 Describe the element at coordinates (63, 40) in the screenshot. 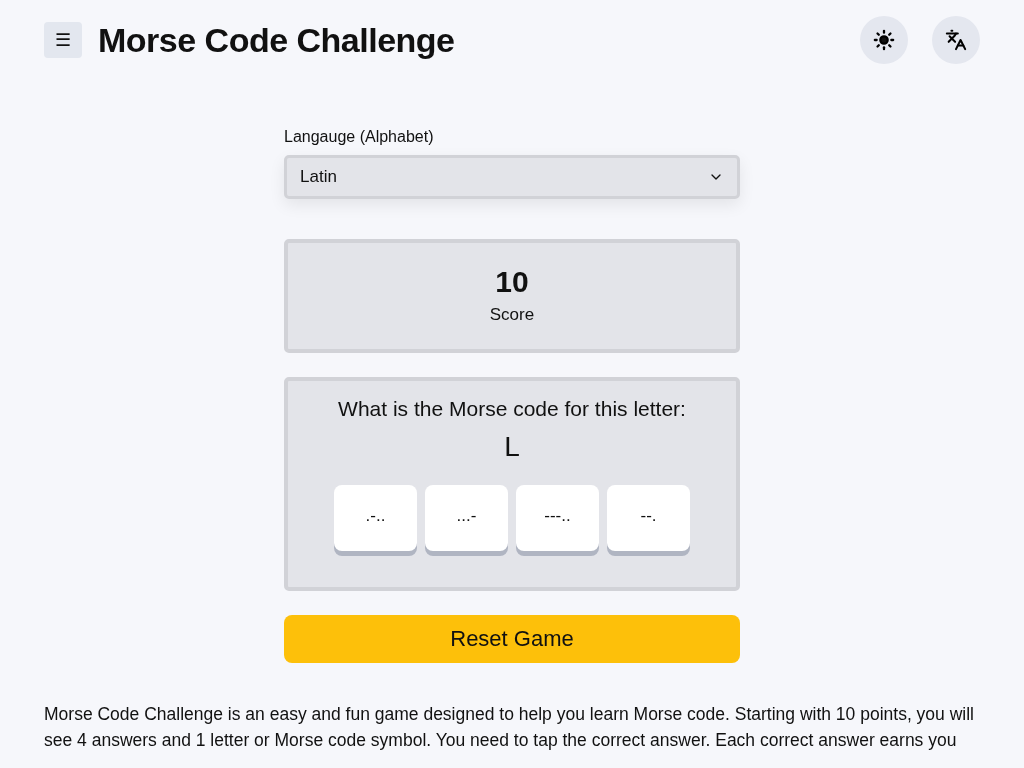

I see `menu-button: ☰` at that location.